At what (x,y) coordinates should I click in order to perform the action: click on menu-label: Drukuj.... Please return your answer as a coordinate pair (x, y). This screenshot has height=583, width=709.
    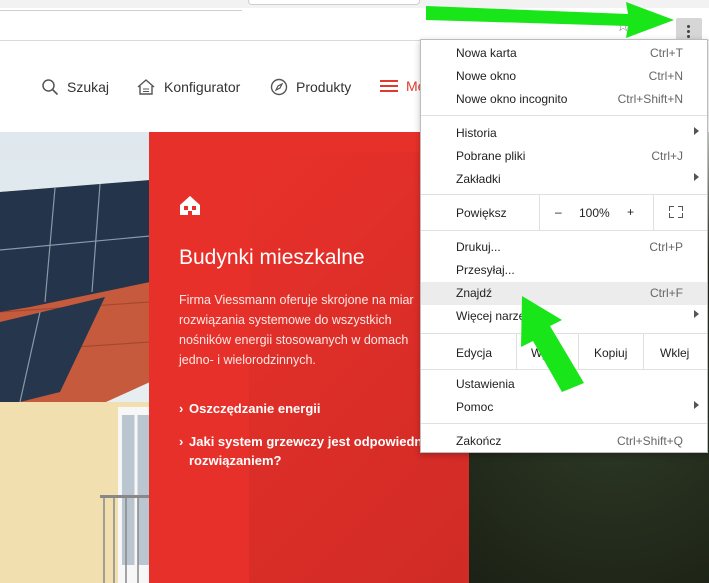
    Looking at the image, I should click on (478, 247).